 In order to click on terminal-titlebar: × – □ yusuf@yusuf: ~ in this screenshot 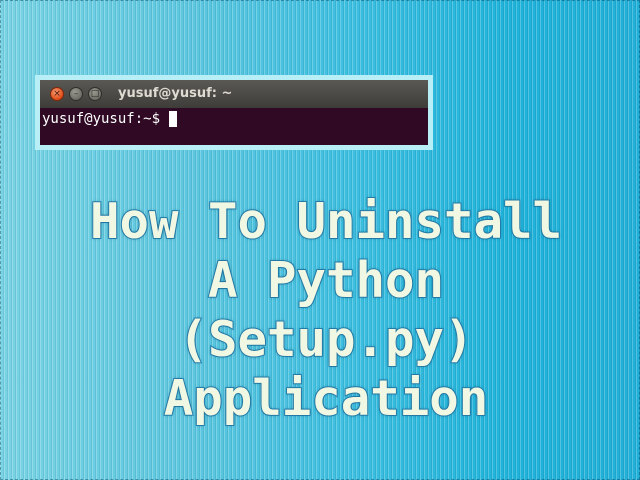, I will do `click(234, 94)`.